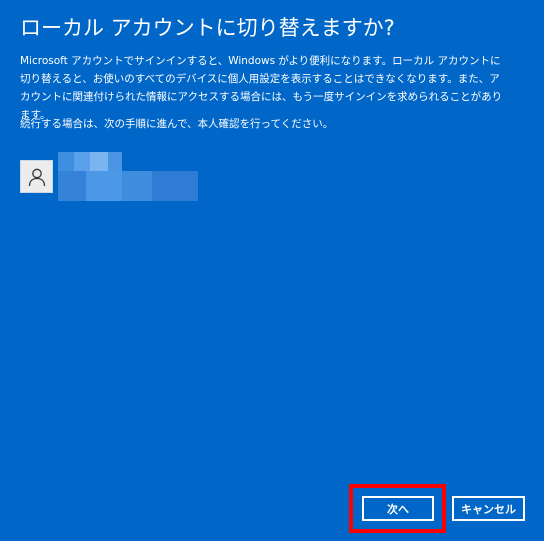  I want to click on avatar, so click(36, 176).